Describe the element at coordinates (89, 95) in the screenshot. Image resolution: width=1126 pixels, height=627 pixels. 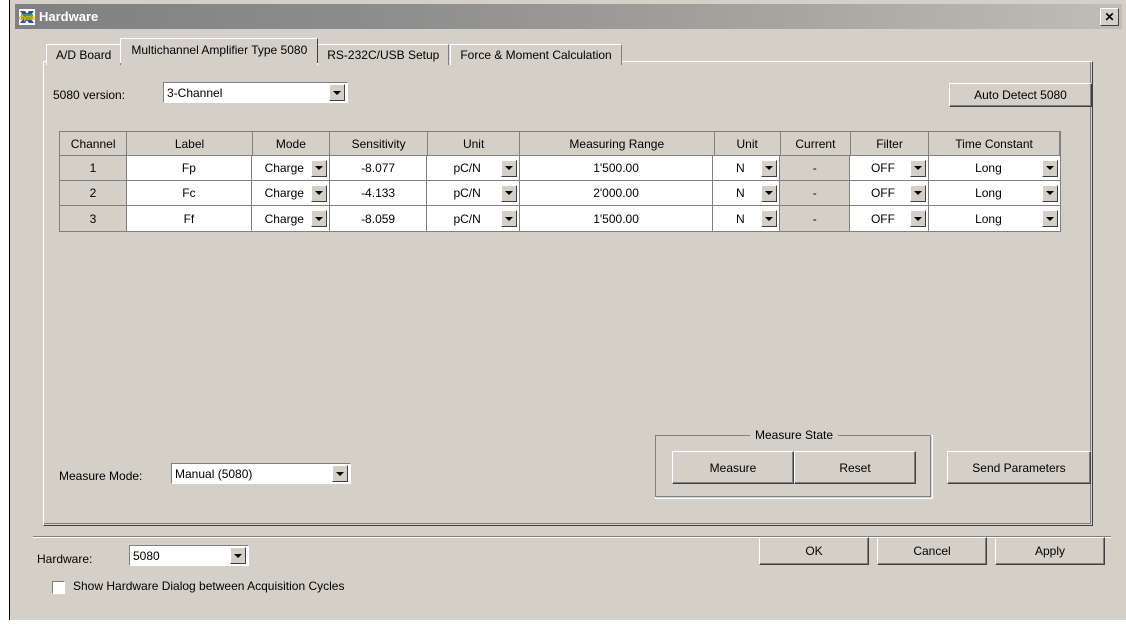
I see `version-label: 5080 version:` at that location.